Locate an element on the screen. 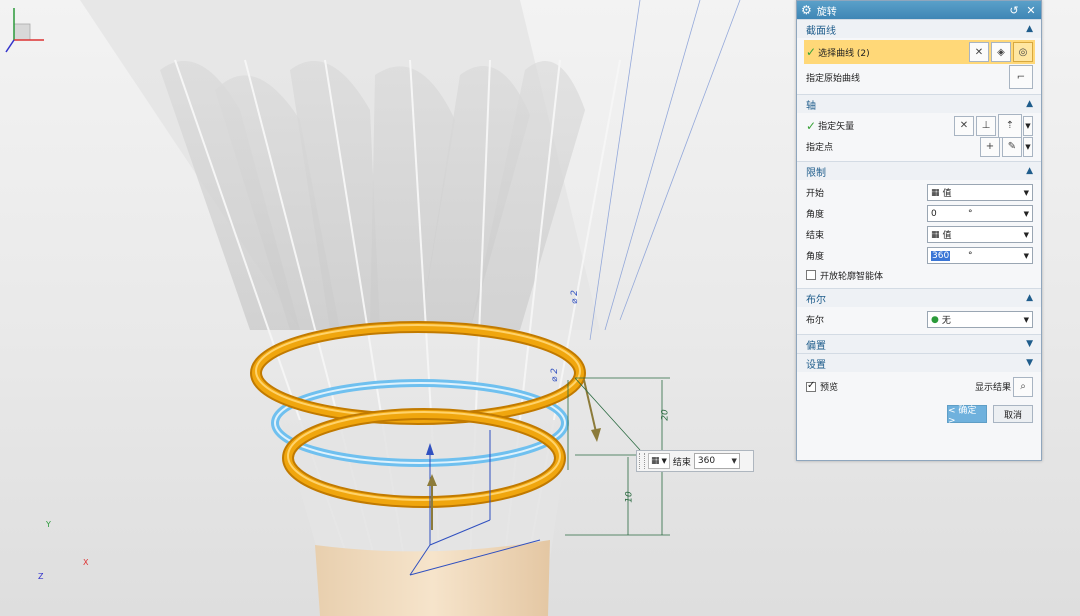 Image resolution: width=1080 pixels, height=616 pixels. revolved-ring-upper is located at coordinates (418, 373).